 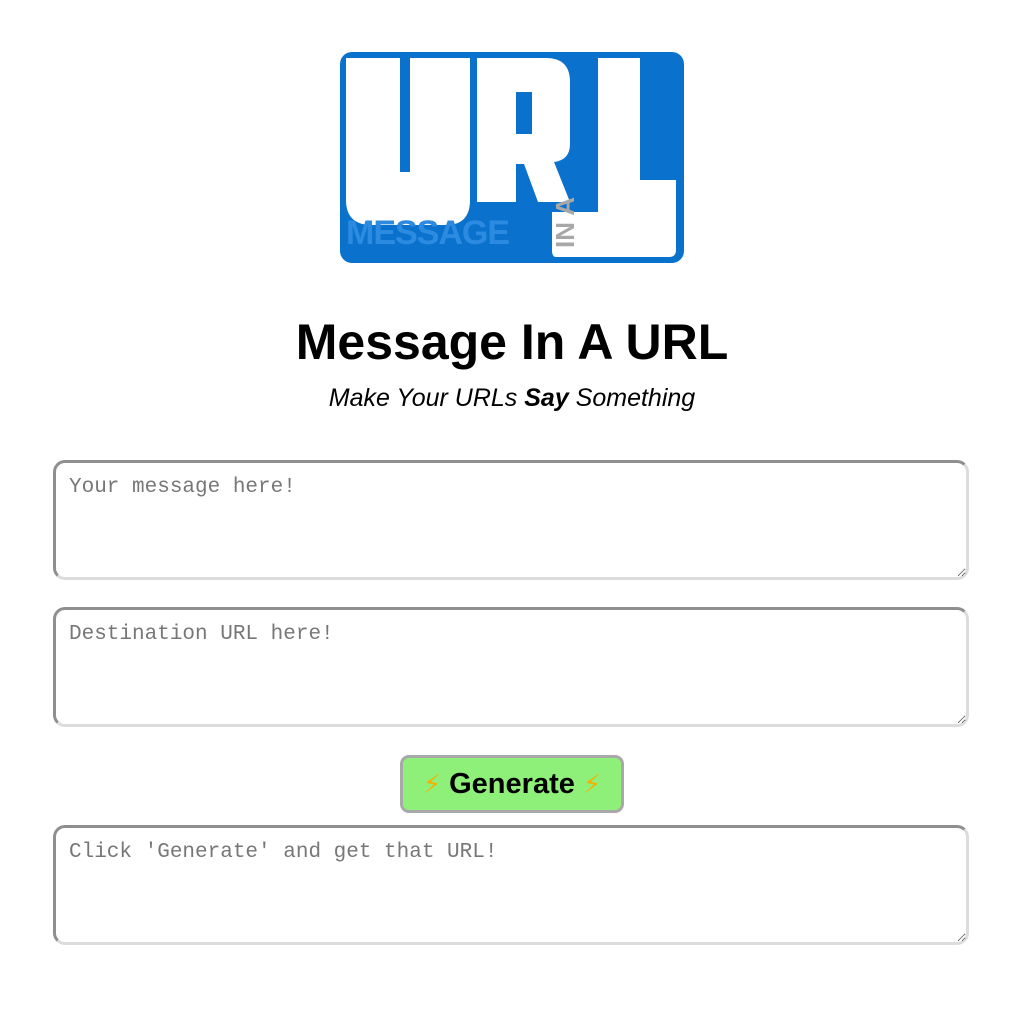 I want to click on page-subtitle: Make Your URLs Say Something, so click(x=512, y=398).